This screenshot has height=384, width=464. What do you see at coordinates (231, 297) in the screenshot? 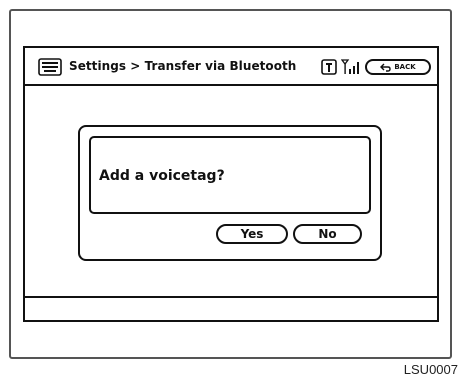
I see `status-bar-divider` at bounding box center [231, 297].